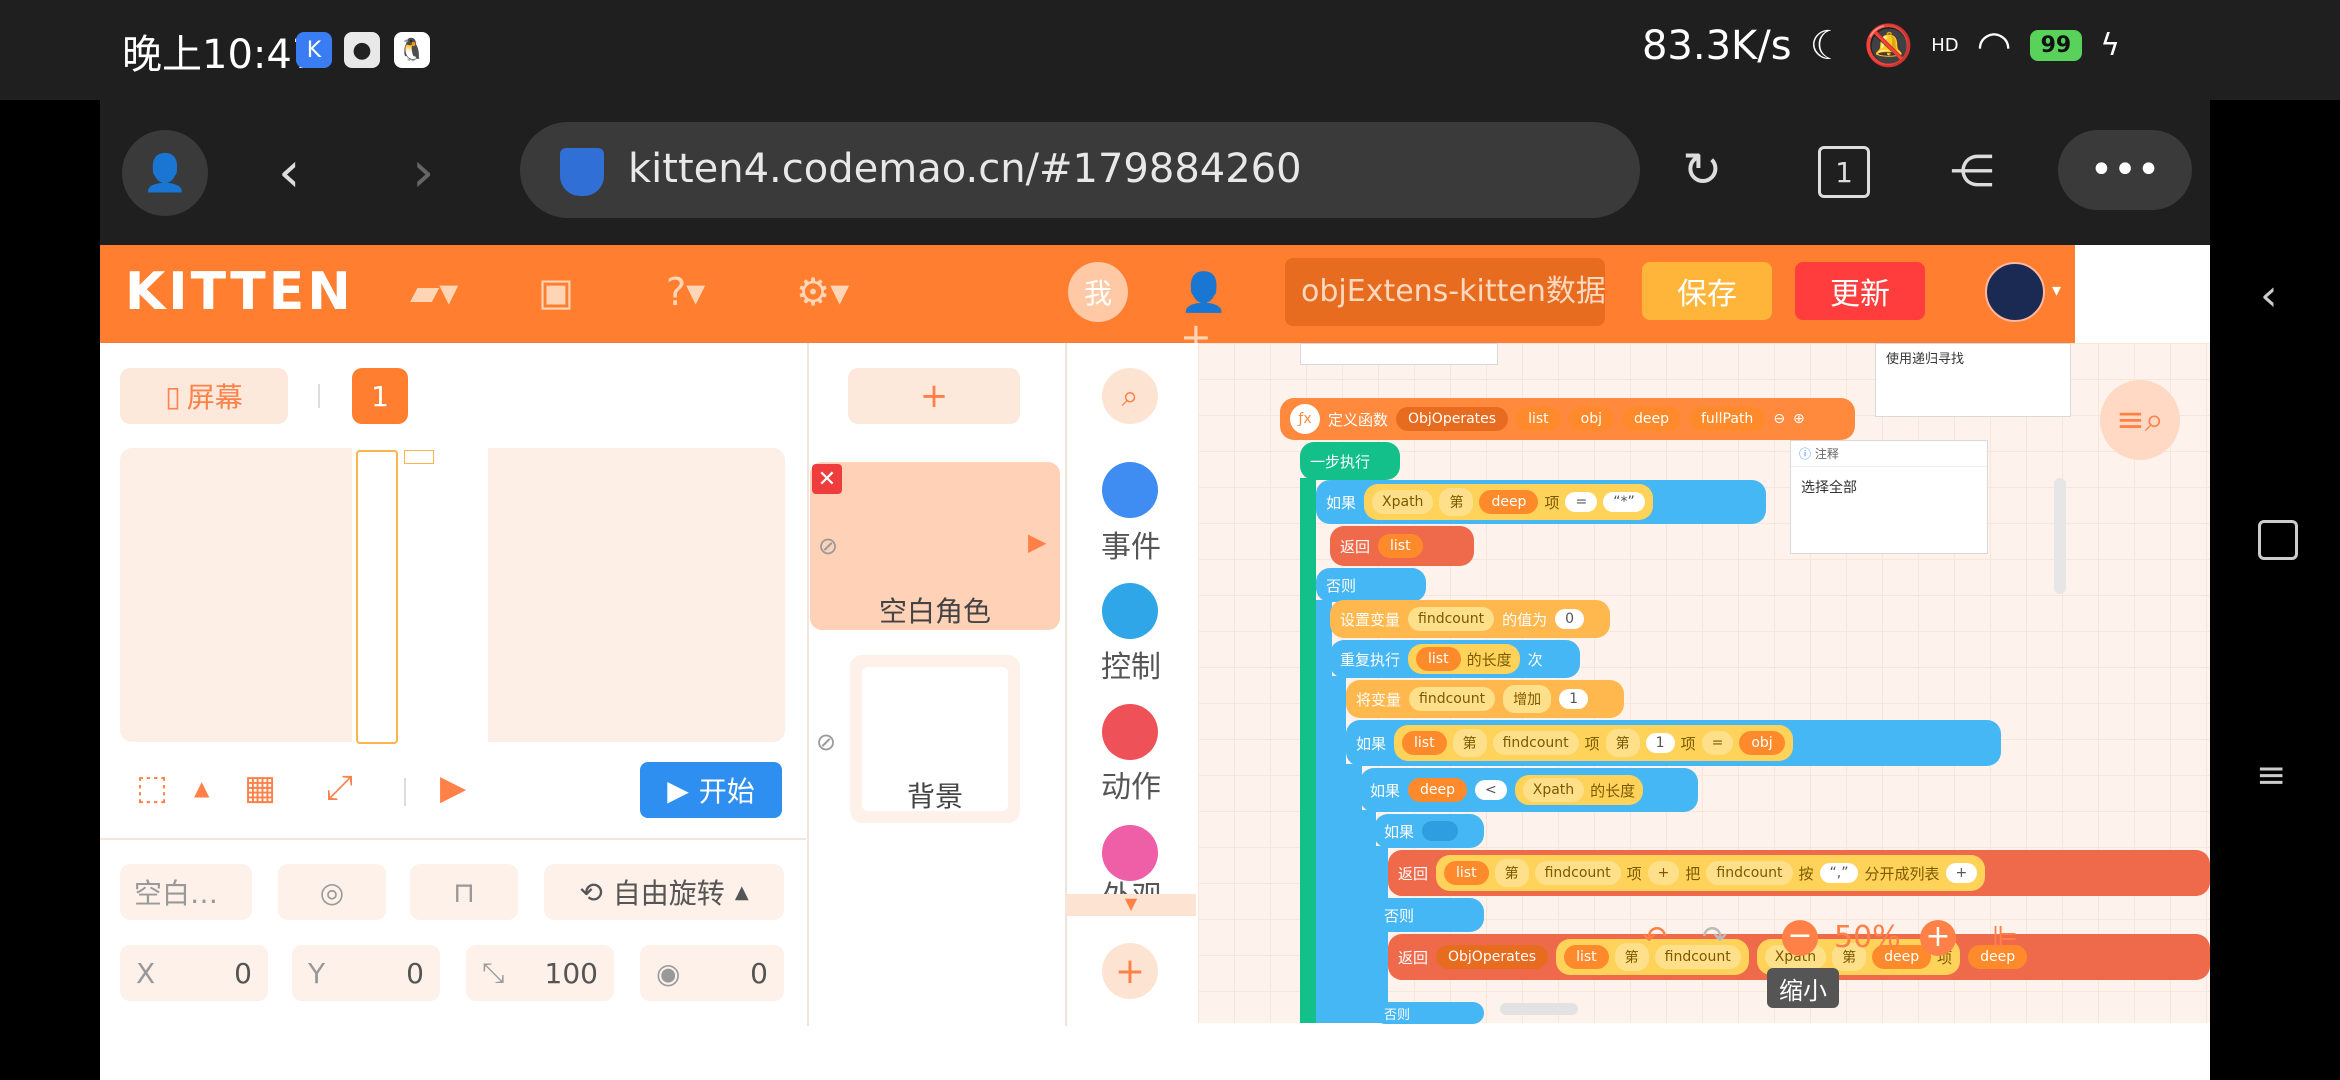 This screenshot has height=1080, width=2340. Describe the element at coordinates (1714, 937) in the screenshot. I see `redo-icon: ↷` at that location.